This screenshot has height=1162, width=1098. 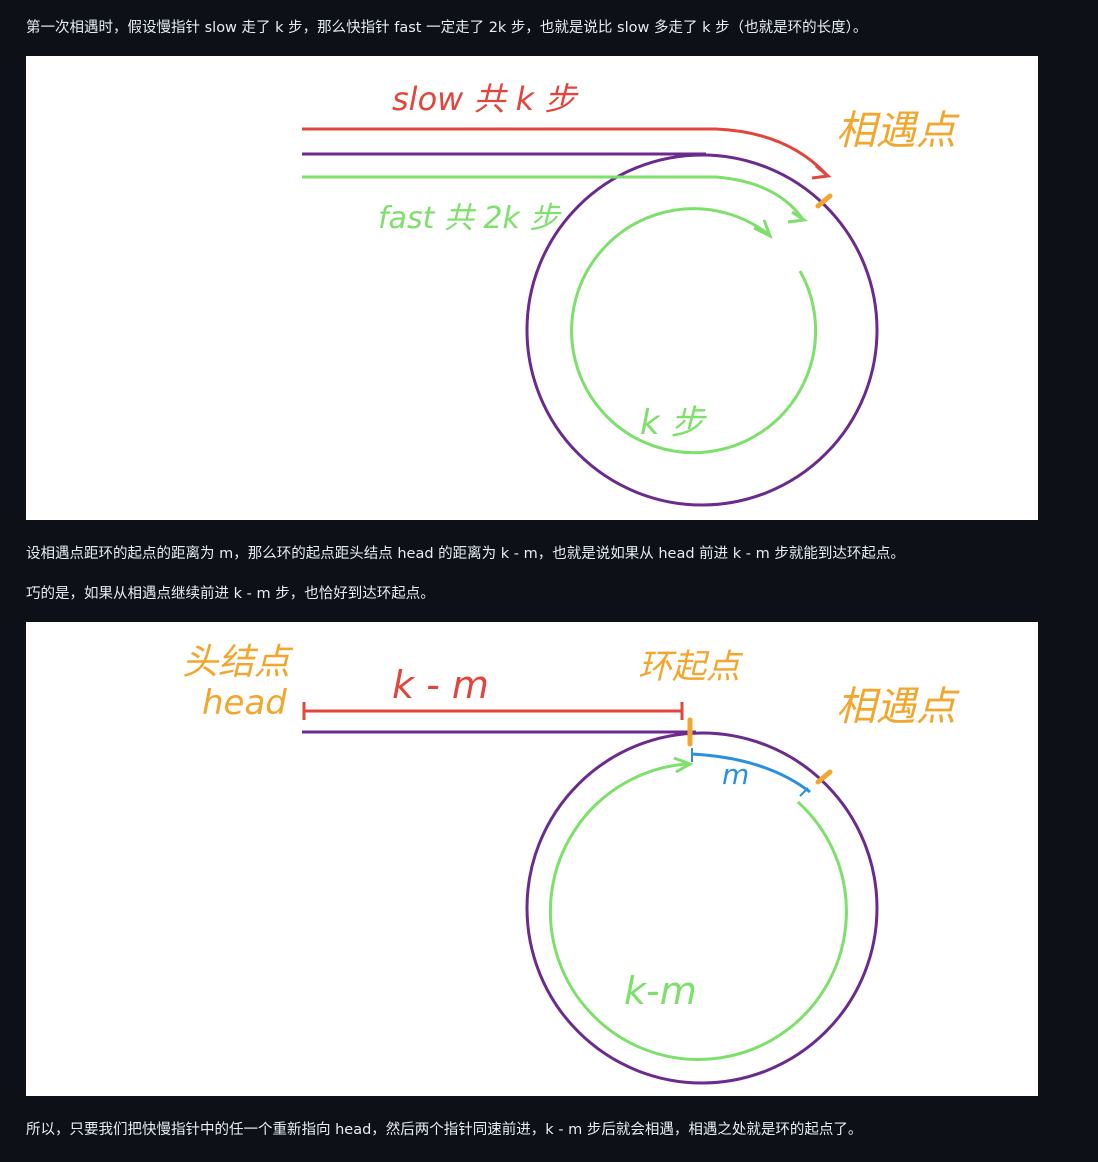 I want to click on loop-k-minus-m-path, so click(x=698, y=911).